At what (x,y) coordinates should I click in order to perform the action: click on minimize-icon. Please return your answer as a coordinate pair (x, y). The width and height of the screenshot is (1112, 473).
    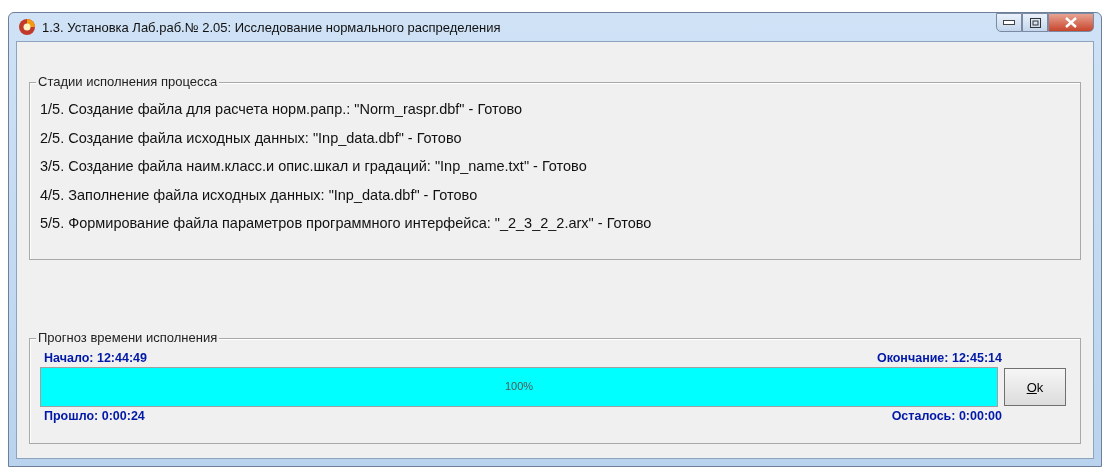
    Looking at the image, I should click on (1009, 22).